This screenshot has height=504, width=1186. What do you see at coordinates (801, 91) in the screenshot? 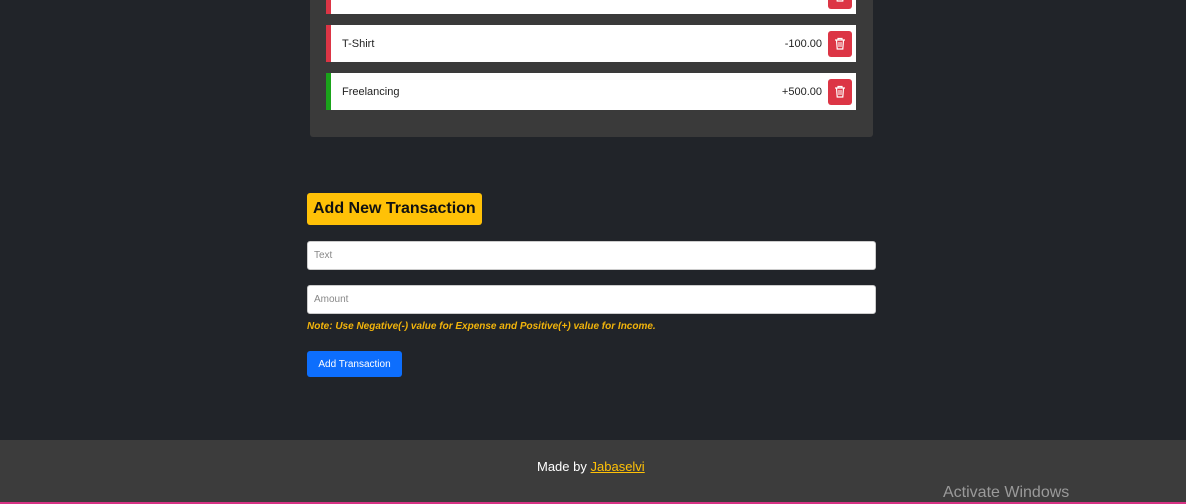
I see `transaction-amount: +500.00` at bounding box center [801, 91].